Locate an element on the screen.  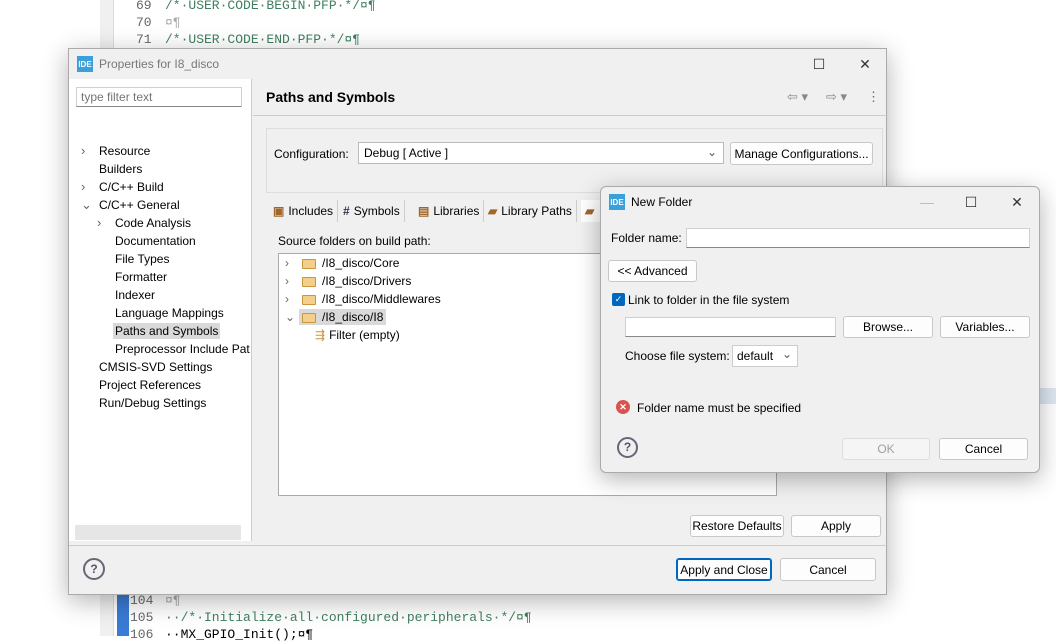
link-path-input is located at coordinates (730, 327).